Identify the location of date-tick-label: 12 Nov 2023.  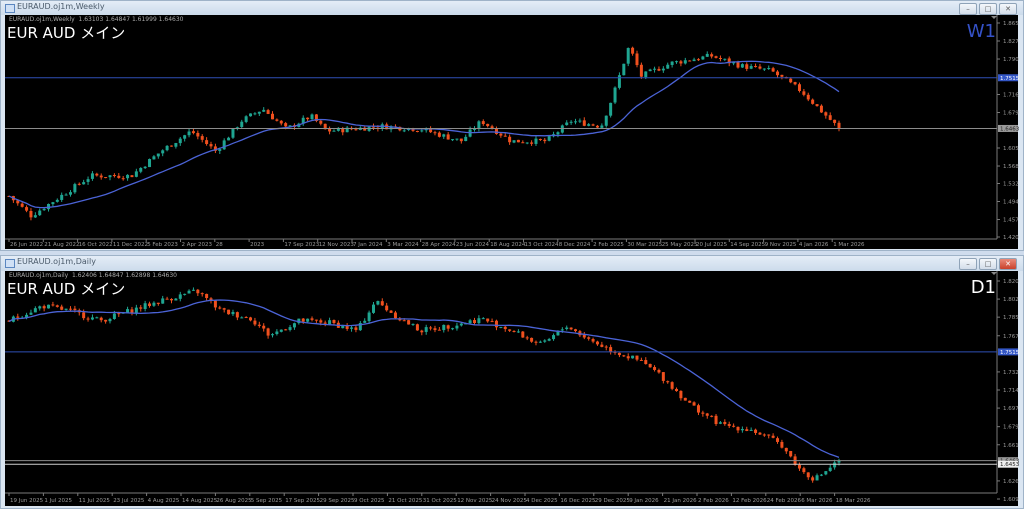
(337, 245).